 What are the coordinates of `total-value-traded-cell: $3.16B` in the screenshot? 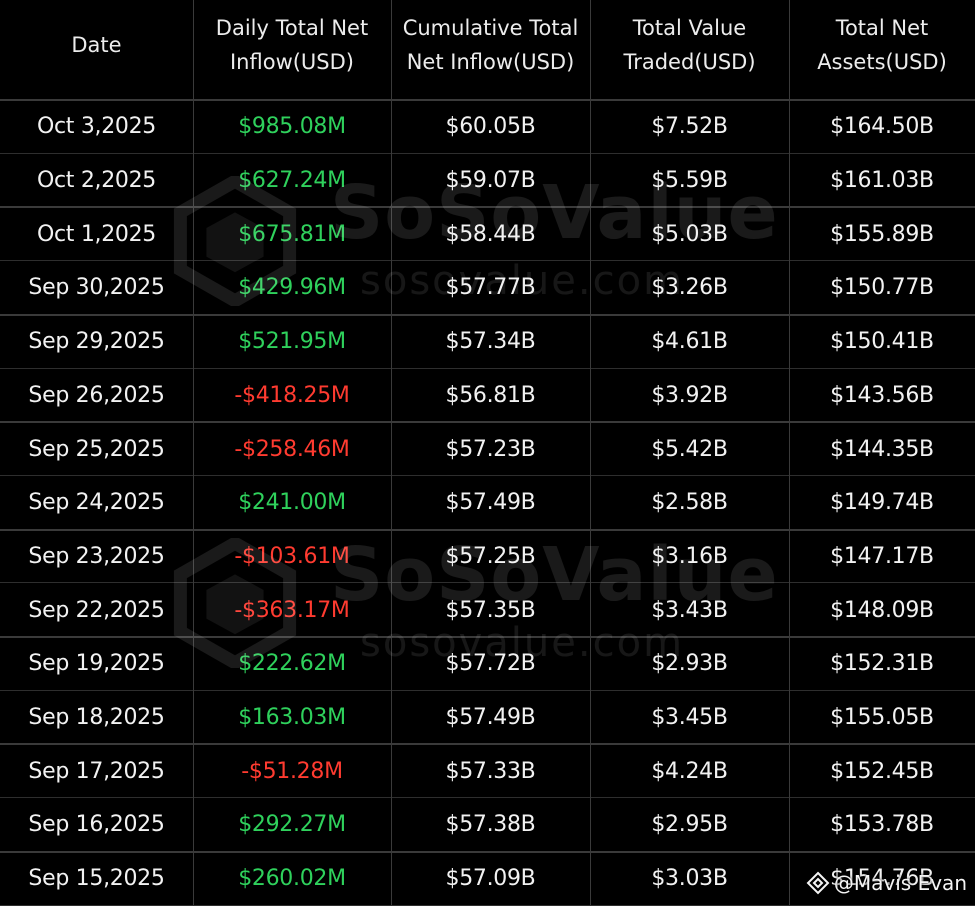 It's located at (689, 556).